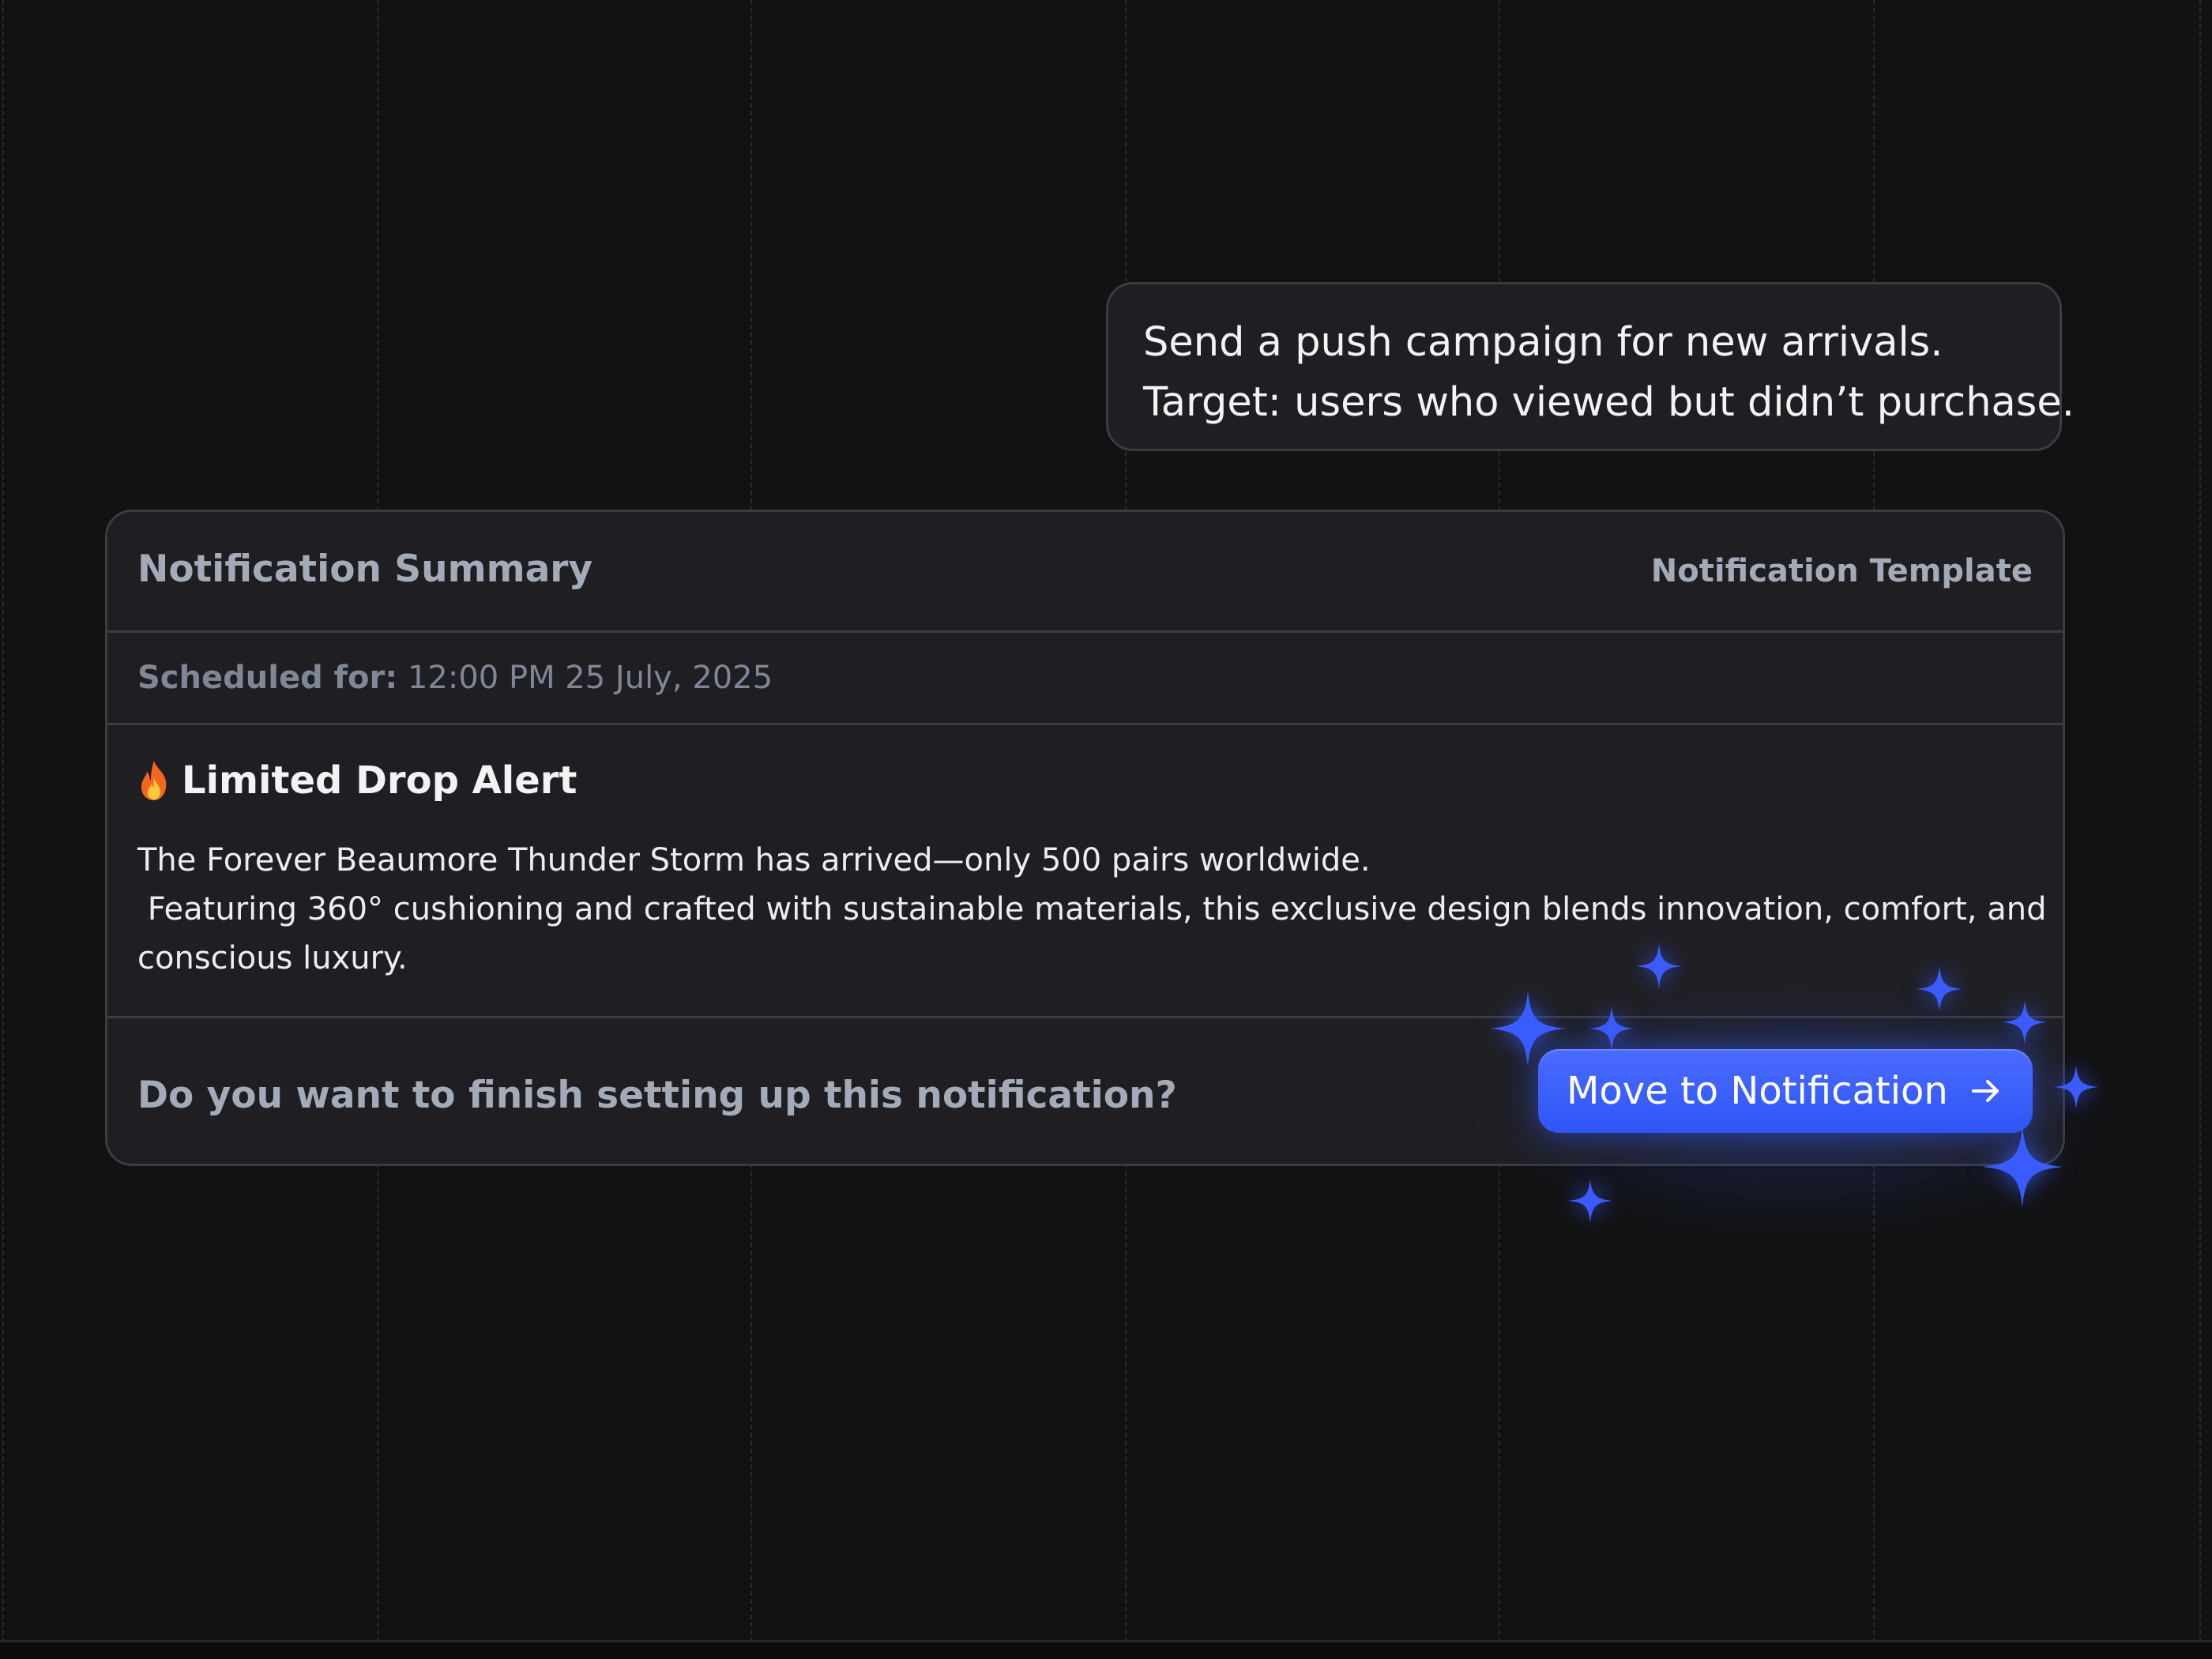  What do you see at coordinates (268, 678) in the screenshot?
I see `schedule-label: Scheduled for:` at bounding box center [268, 678].